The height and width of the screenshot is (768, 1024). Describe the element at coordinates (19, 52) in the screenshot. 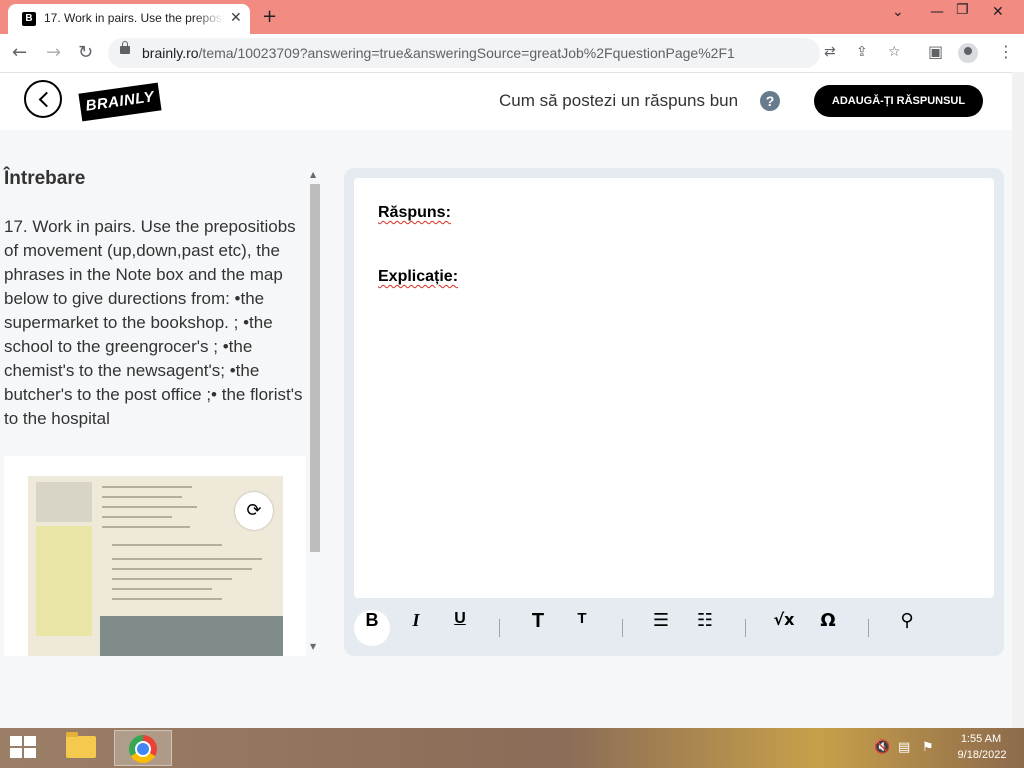

I see `arrow-left-icon: ←` at that location.